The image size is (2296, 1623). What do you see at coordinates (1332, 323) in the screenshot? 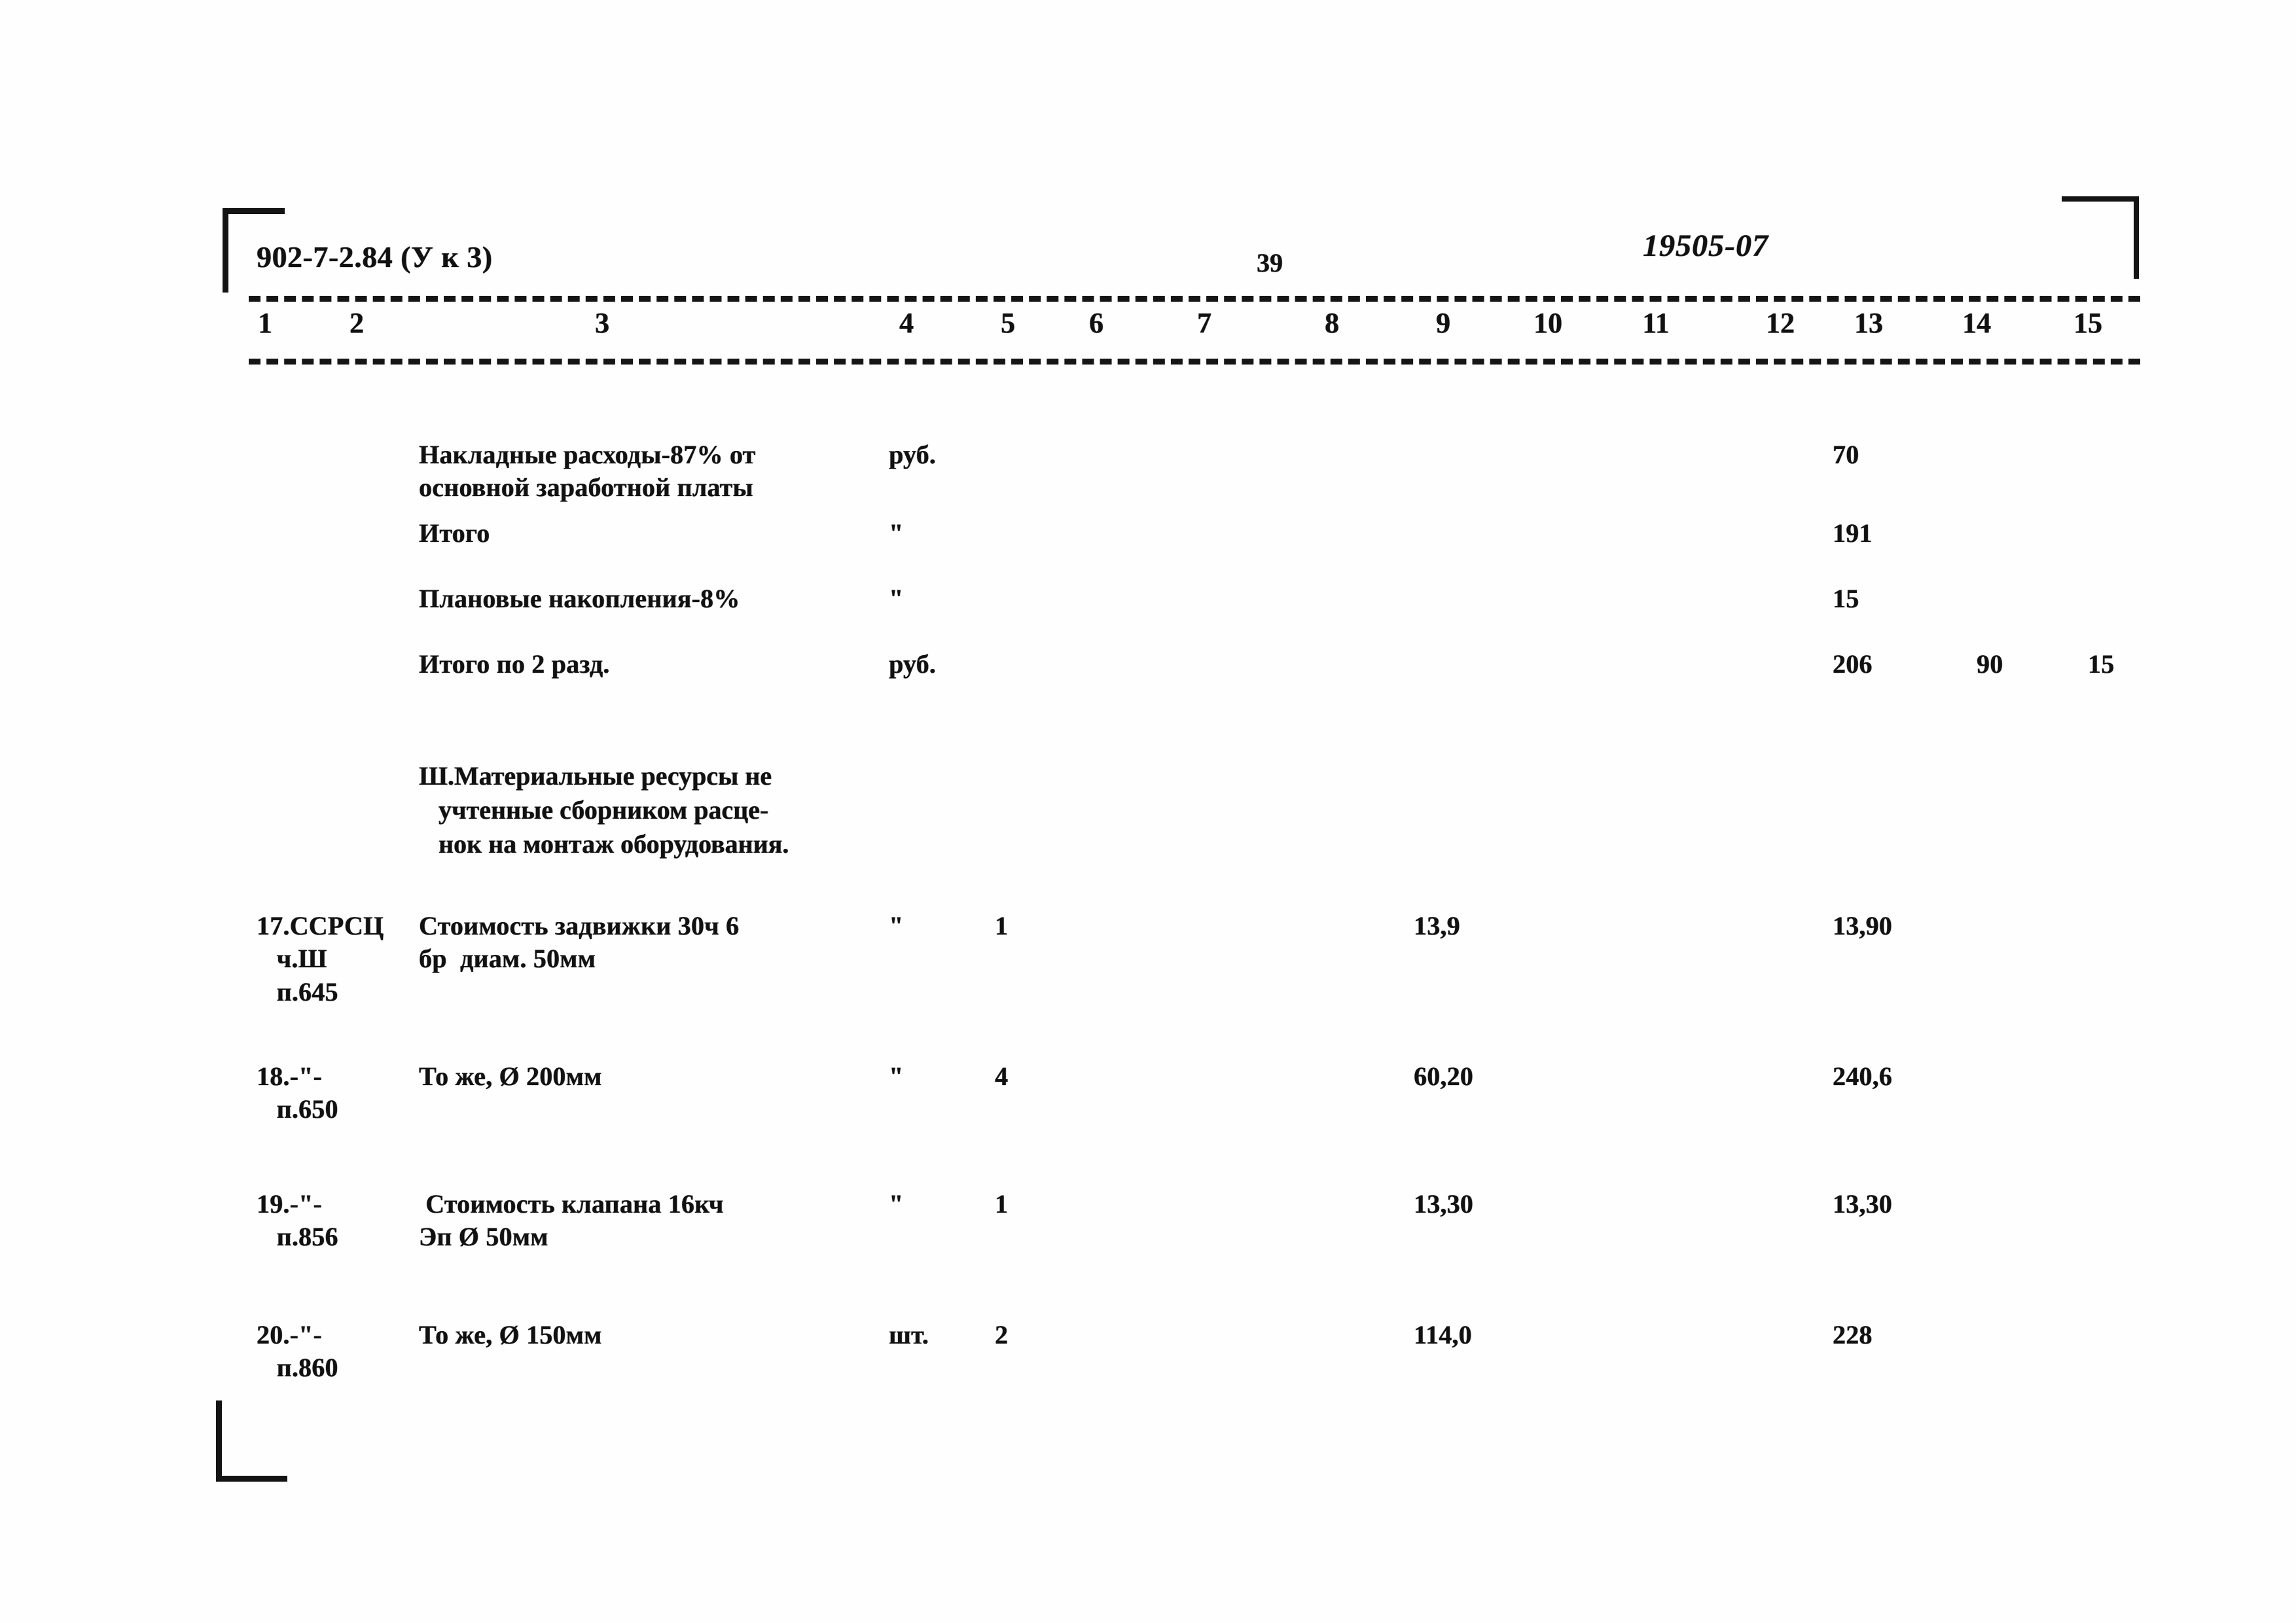
I see `column-number: 8` at bounding box center [1332, 323].